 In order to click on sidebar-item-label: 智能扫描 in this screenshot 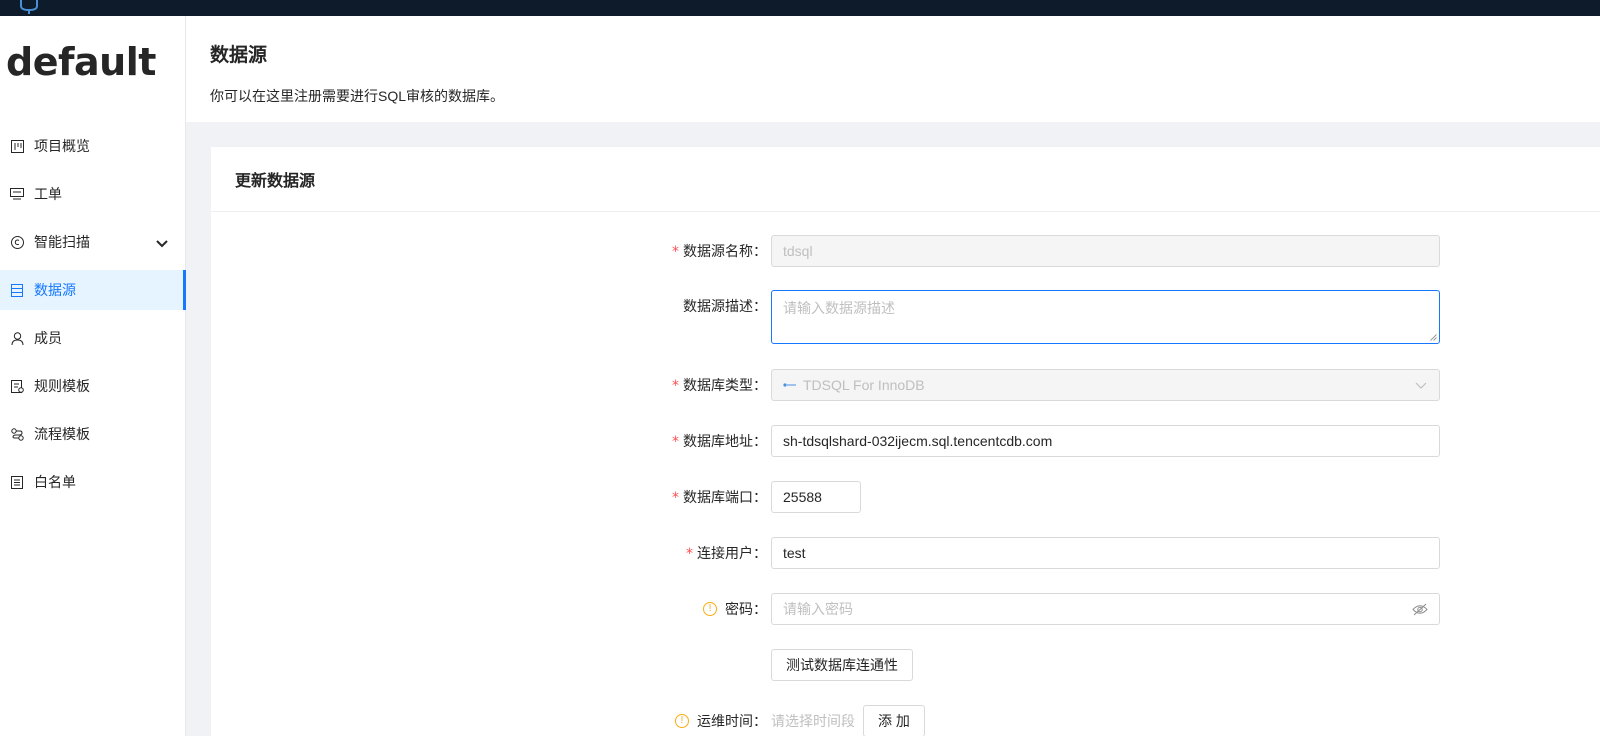, I will do `click(62, 242)`.